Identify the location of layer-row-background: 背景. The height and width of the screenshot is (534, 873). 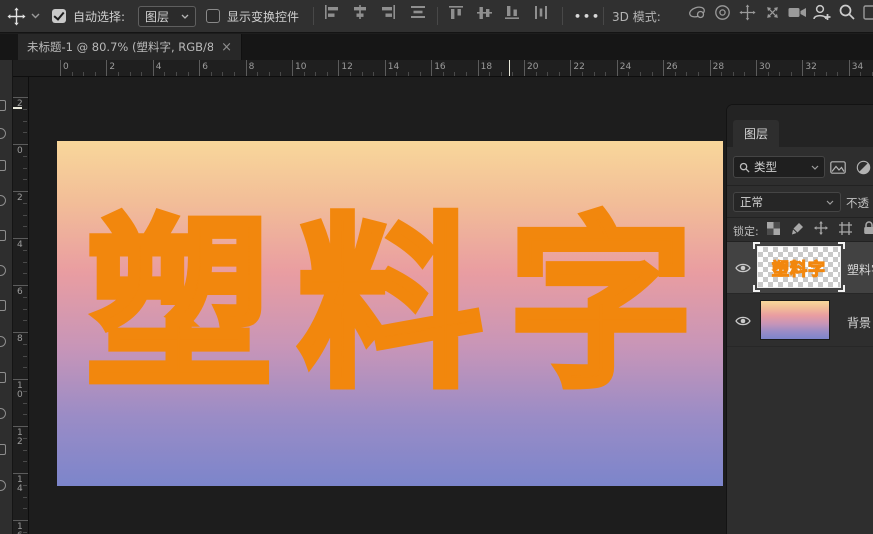
(800, 320).